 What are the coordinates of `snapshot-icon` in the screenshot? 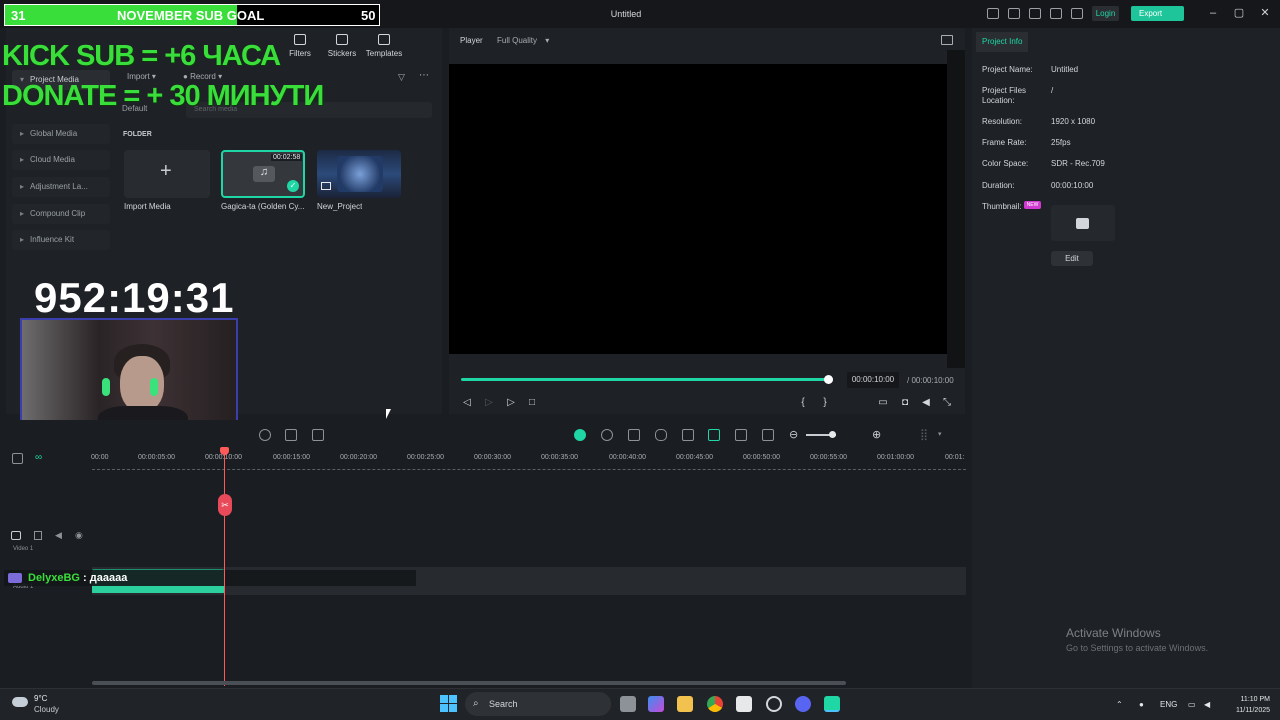 It's located at (947, 40).